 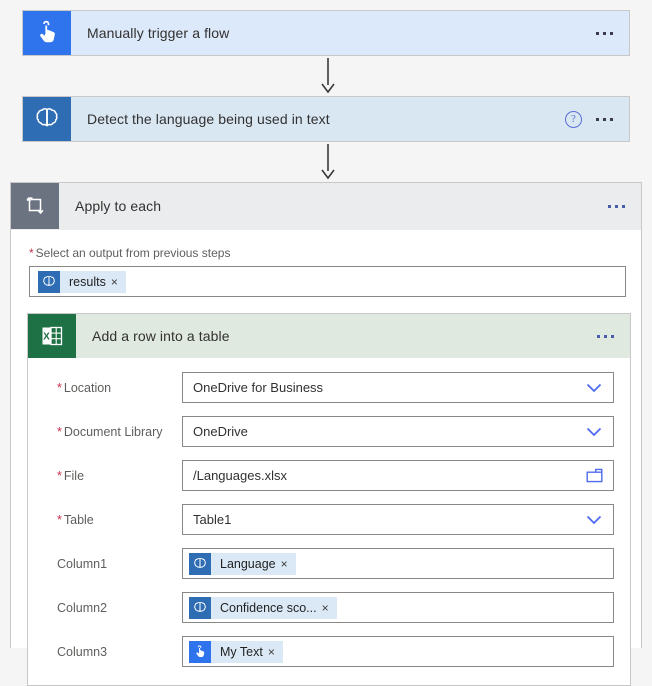 What do you see at coordinates (158, 33) in the screenshot?
I see `trigger-card-title: Manually trigger a flow` at bounding box center [158, 33].